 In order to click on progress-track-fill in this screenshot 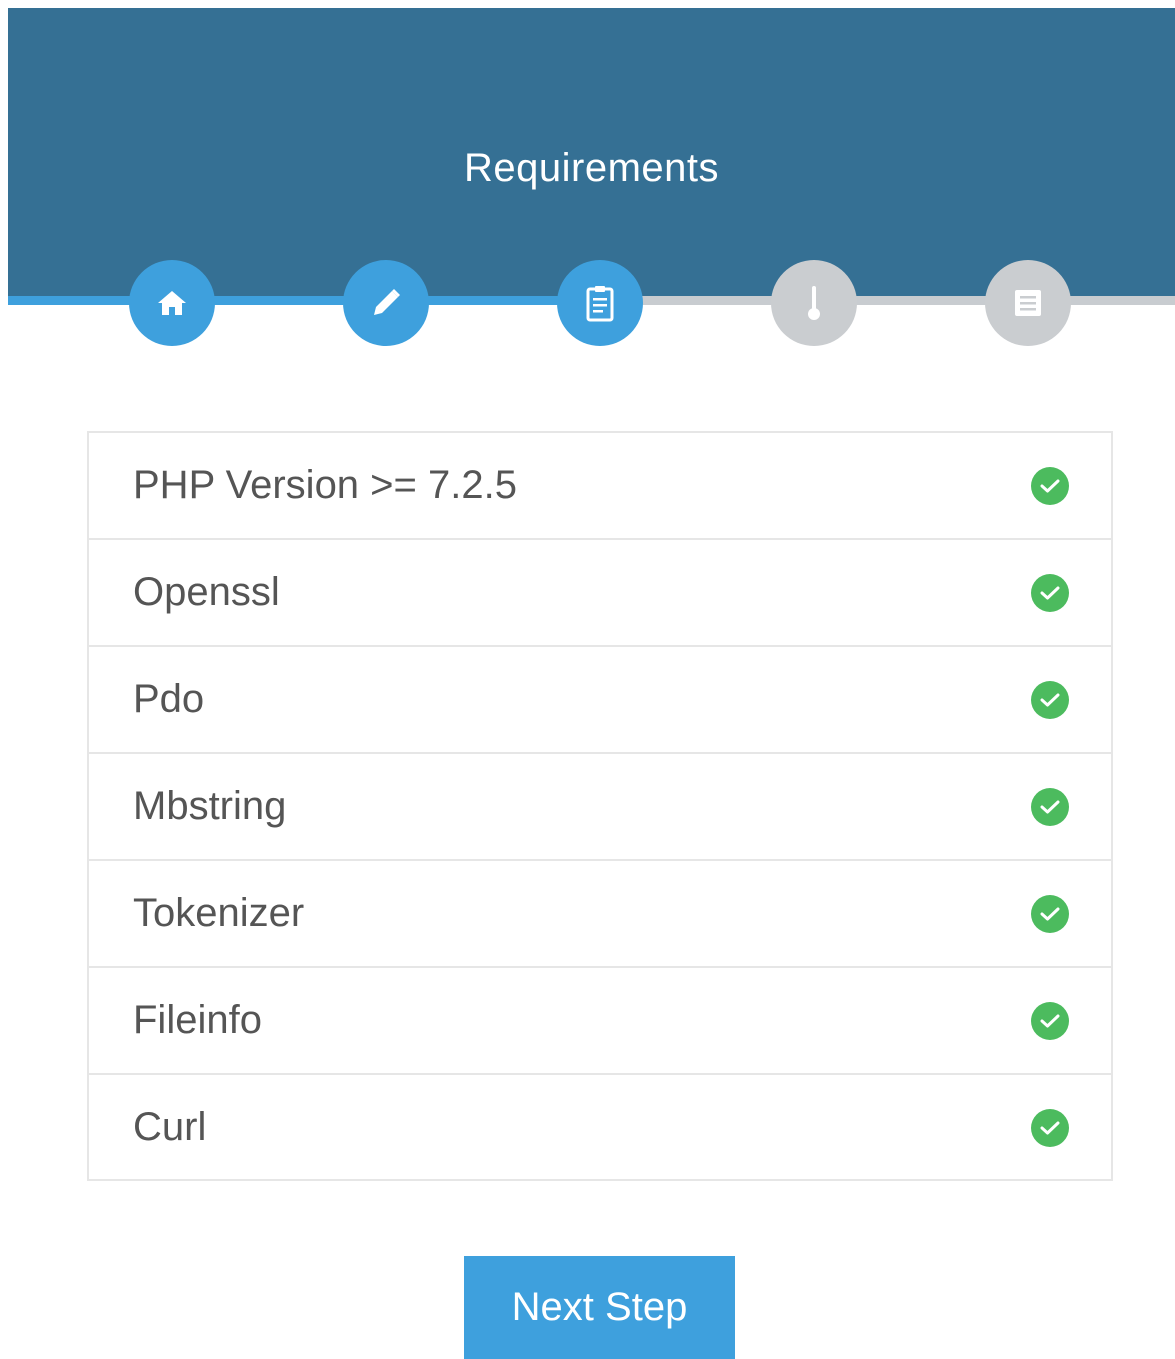, I will do `click(304, 300)`.